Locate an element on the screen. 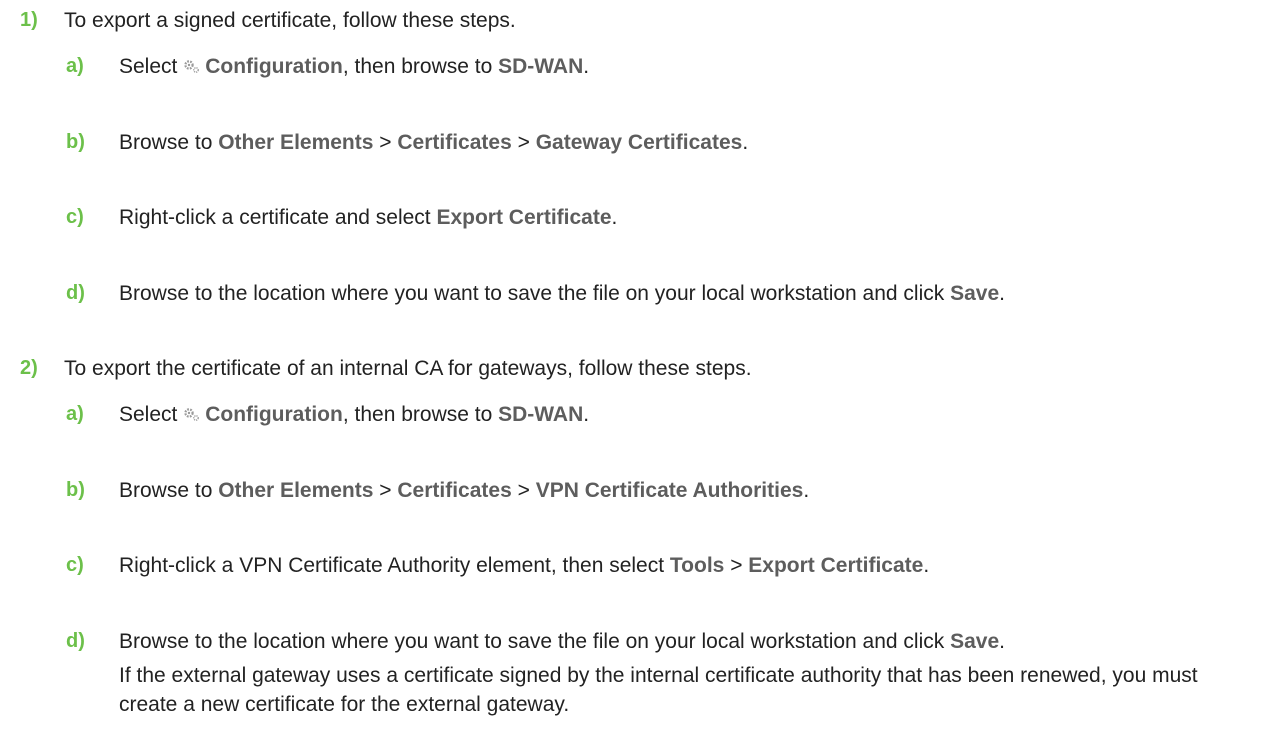  ui-label-vpn-certificate-authorities: VPN Certificate Authorities is located at coordinates (669, 490).